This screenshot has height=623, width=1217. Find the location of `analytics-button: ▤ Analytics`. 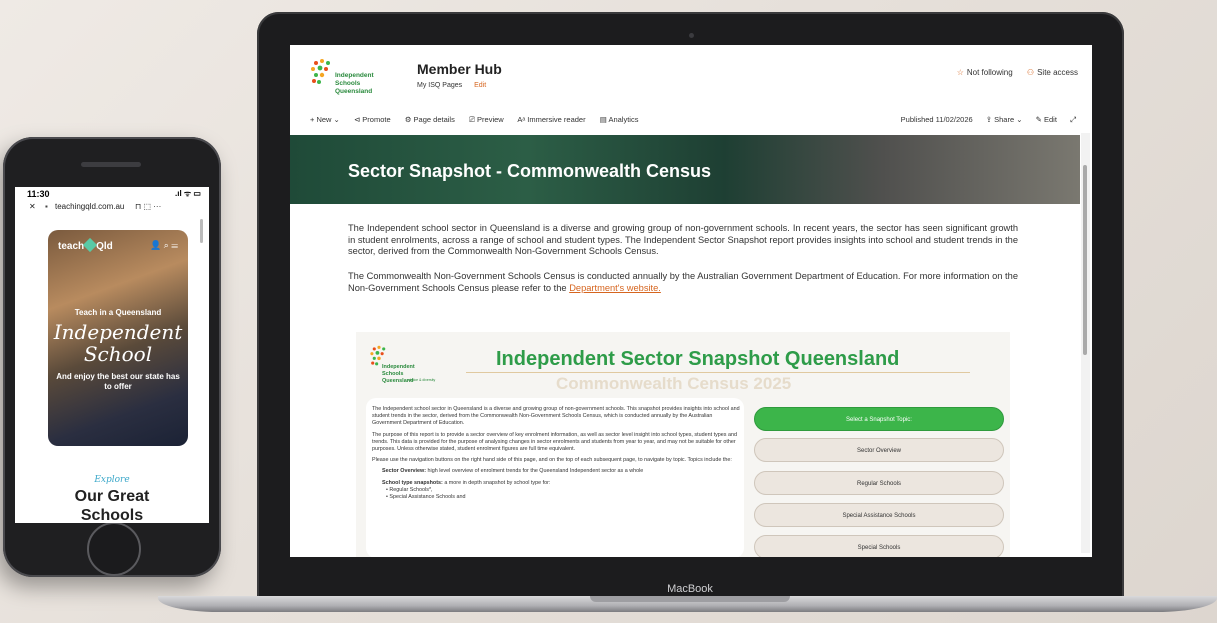

analytics-button: ▤ Analytics is located at coordinates (619, 119).